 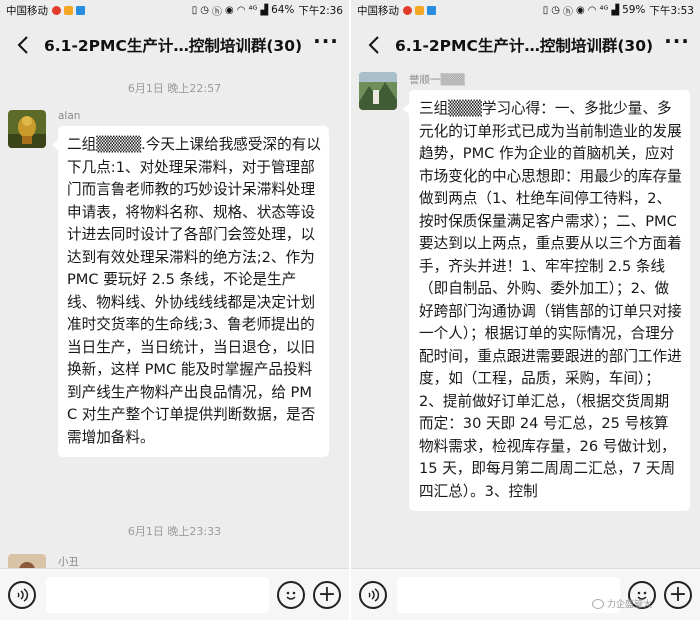 I want to click on battery-label: 59%, so click(x=634, y=10).